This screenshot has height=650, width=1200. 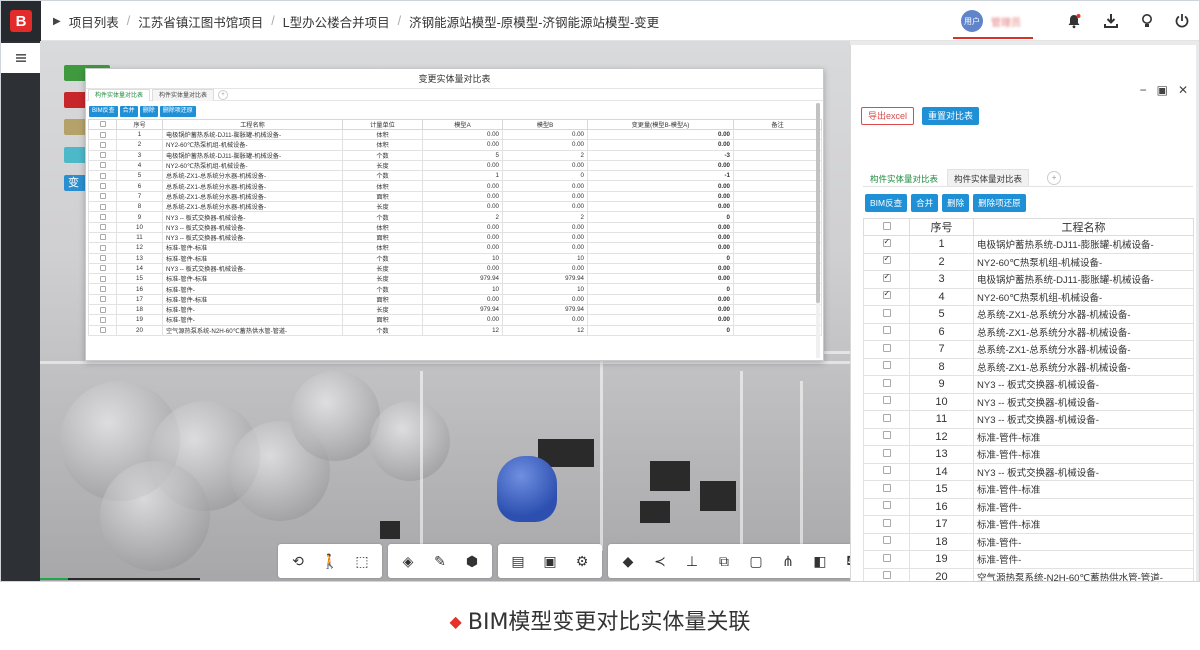 I want to click on table-row: 1 电极锅炉蓄热系统-DJ11-膨胀罐-机械设备- 体积 0.00 0.00 0.00, so click(x=455, y=134).